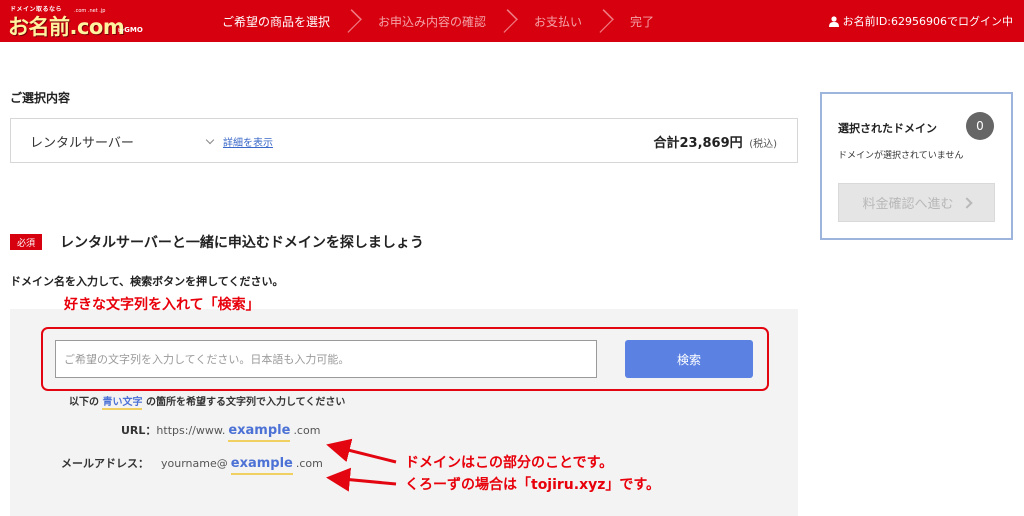  Describe the element at coordinates (309, 463) in the screenshot. I see `email-example-suffix: .com` at that location.